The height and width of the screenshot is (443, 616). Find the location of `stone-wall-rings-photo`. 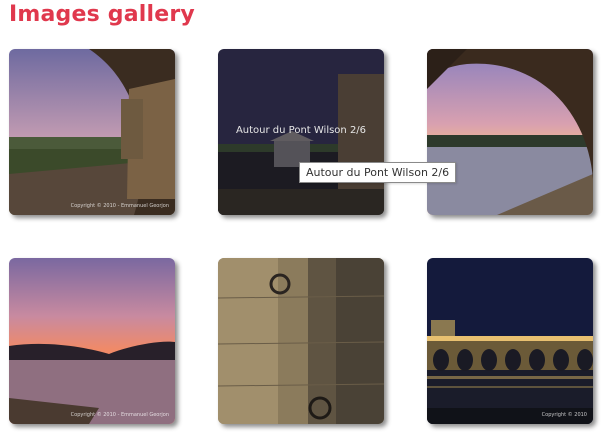

stone-wall-rings-photo is located at coordinates (301, 341).